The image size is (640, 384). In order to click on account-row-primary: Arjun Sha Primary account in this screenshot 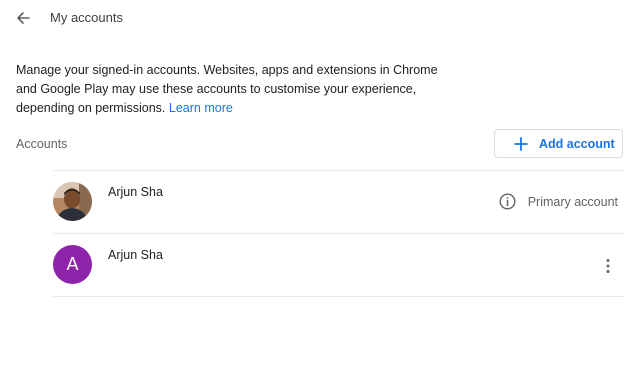, I will do `click(338, 202)`.